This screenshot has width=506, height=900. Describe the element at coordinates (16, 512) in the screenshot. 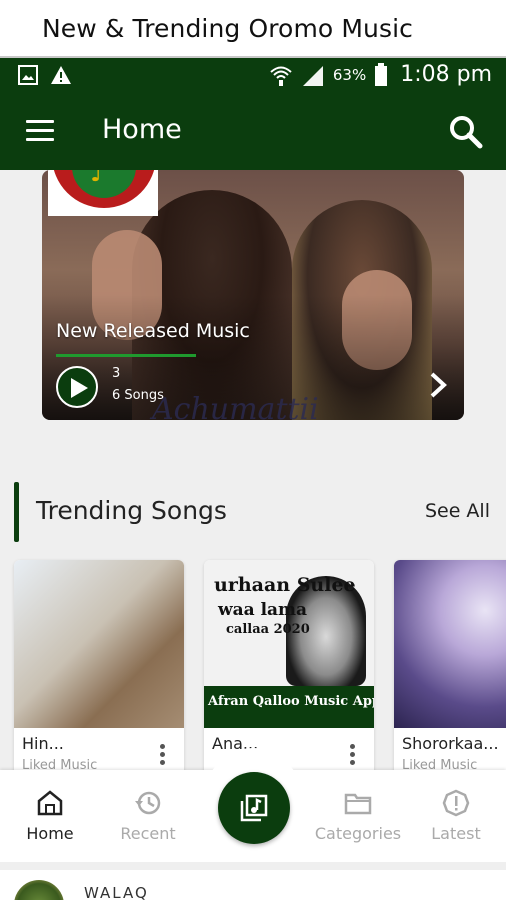

I see `section-accent` at that location.